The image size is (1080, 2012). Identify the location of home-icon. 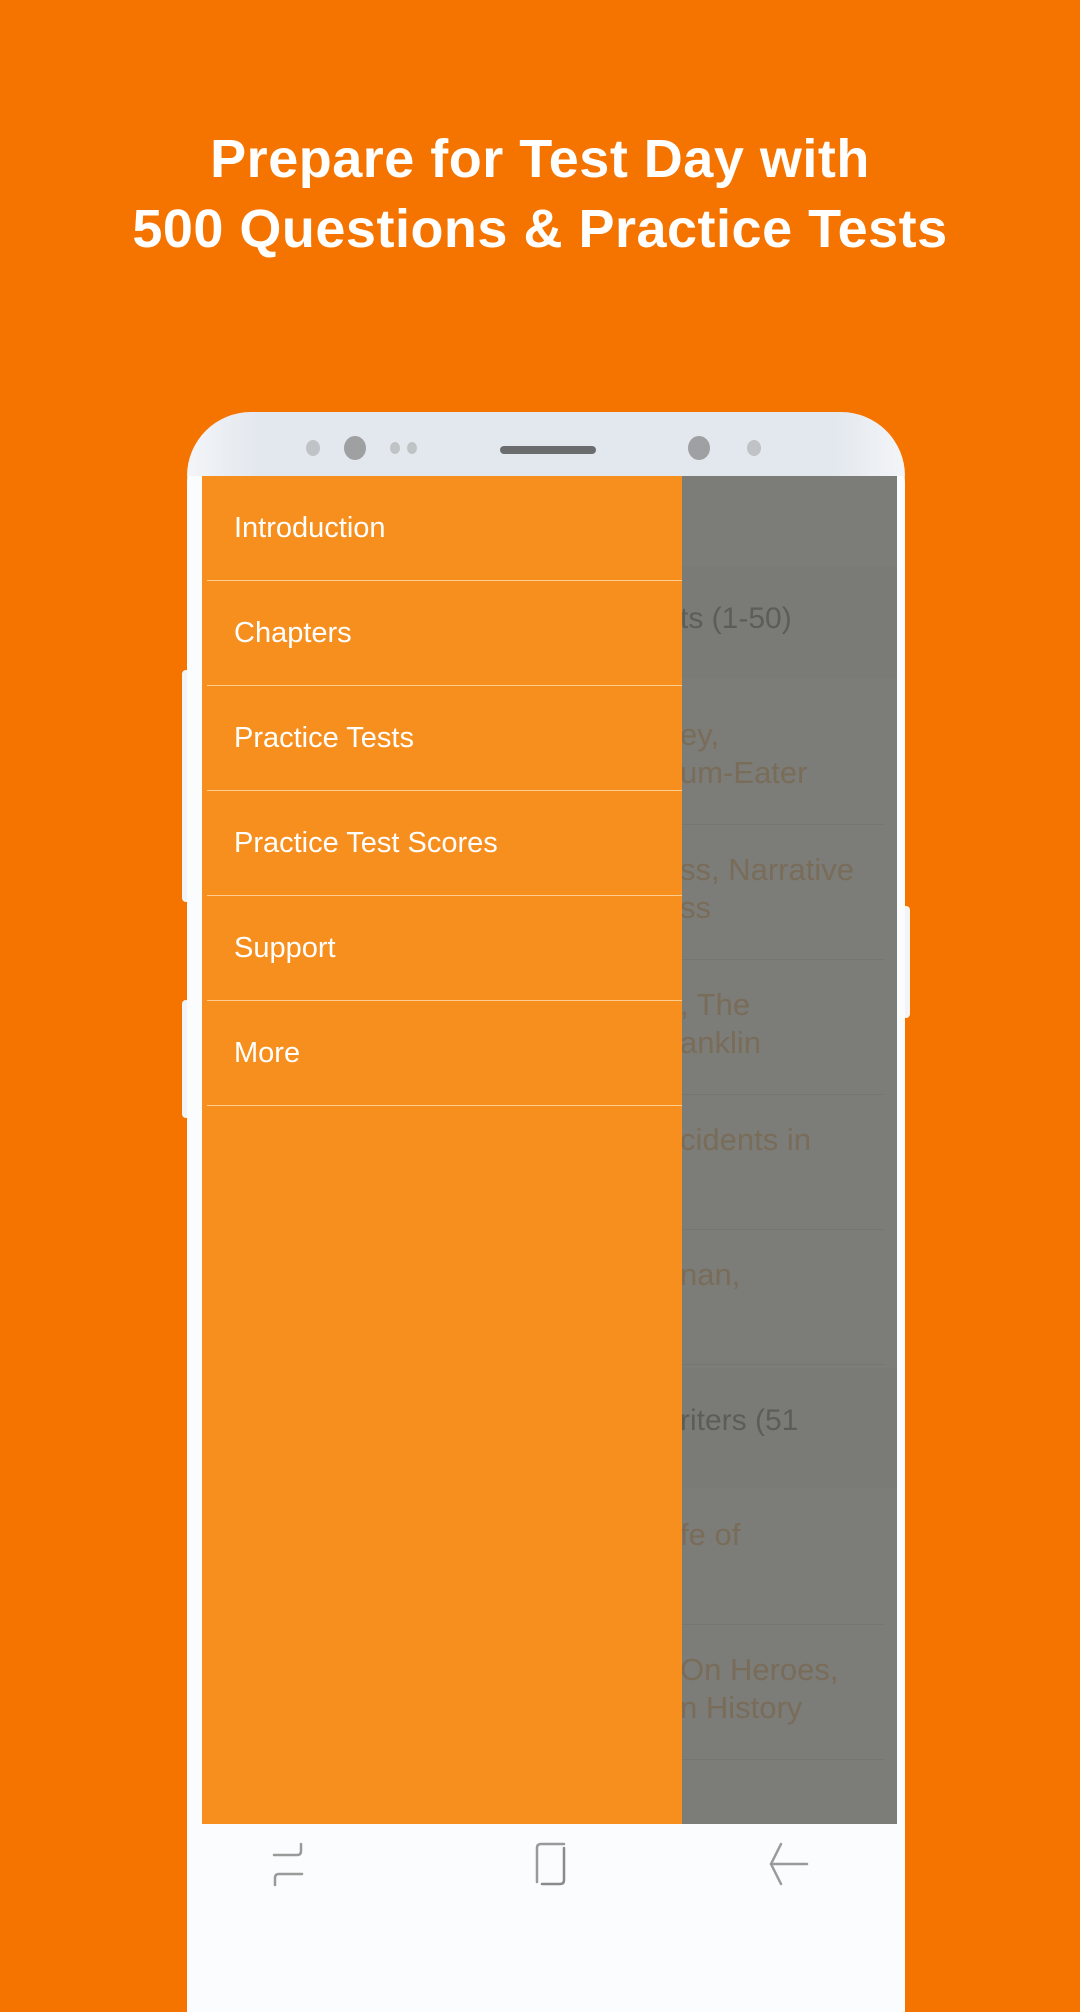
(550, 1864).